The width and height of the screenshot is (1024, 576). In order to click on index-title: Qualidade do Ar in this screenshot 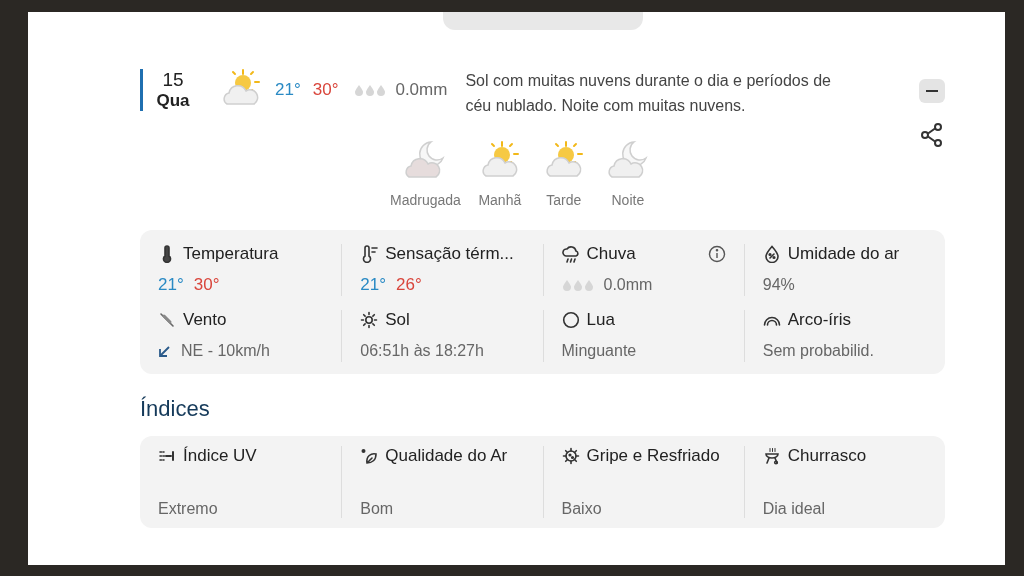, I will do `click(446, 456)`.